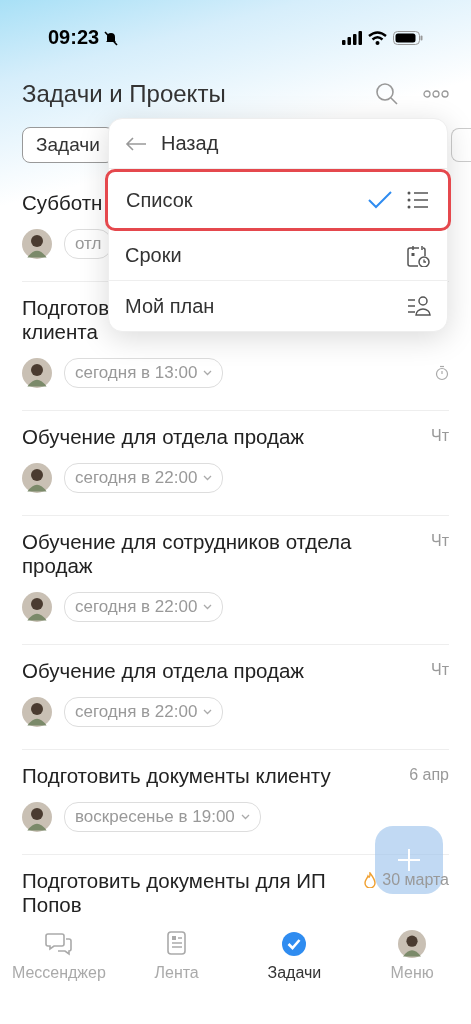 Image resolution: width=471 pixels, height=1024 pixels. I want to click on tab-bar-item: Задачи, so click(294, 953).